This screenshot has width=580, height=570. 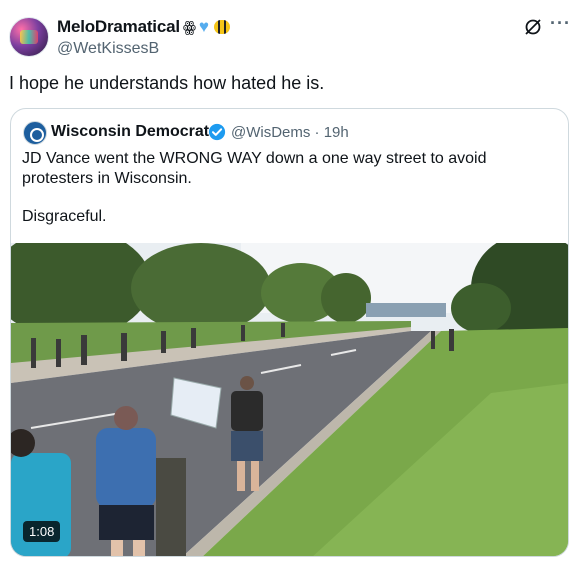 What do you see at coordinates (64, 216) in the screenshot?
I see `quoted-text-secondary: Disgraceful.` at bounding box center [64, 216].